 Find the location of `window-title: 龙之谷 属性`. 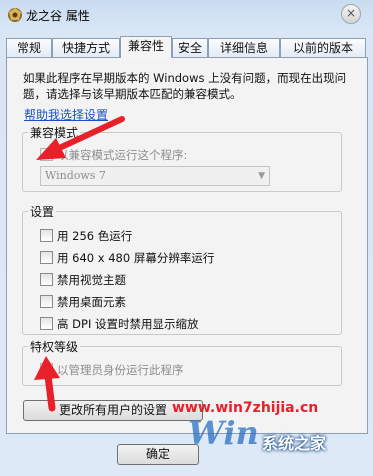

window-title: 龙之谷 属性 is located at coordinates (58, 16).